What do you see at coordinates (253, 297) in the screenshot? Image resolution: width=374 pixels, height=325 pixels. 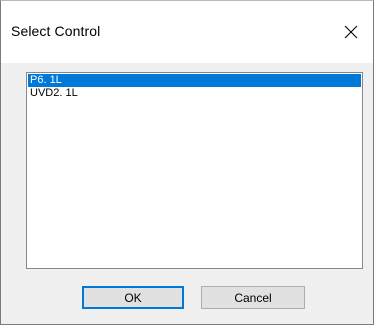 I see `cancel-button: Cancel` at bounding box center [253, 297].